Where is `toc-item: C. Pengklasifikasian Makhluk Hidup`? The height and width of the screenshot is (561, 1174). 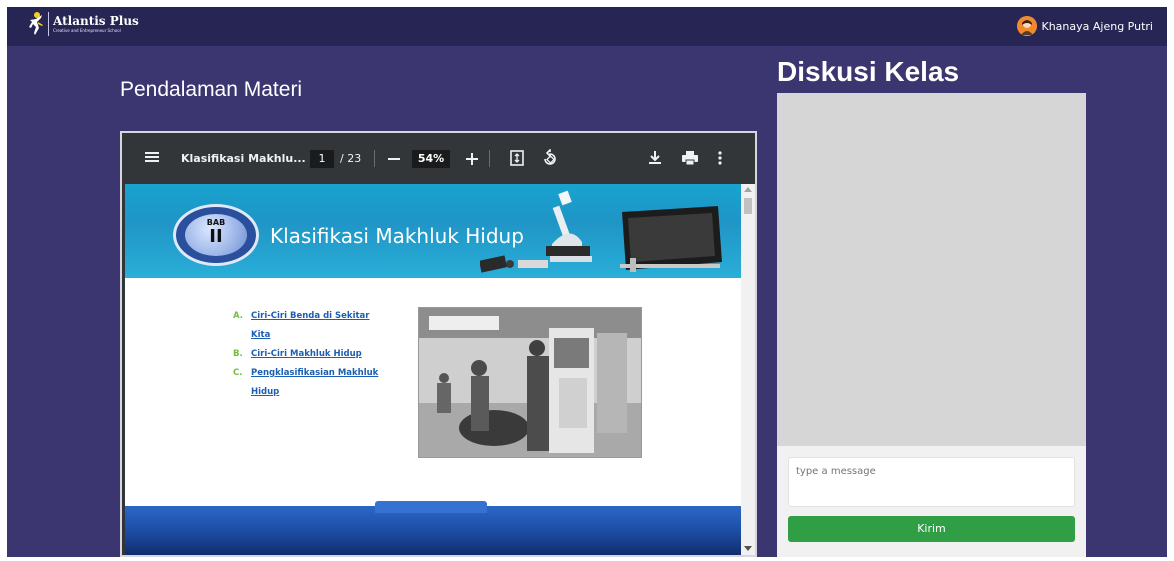
toc-item: C. Pengklasifikasian Makhluk Hidup is located at coordinates (313, 383).